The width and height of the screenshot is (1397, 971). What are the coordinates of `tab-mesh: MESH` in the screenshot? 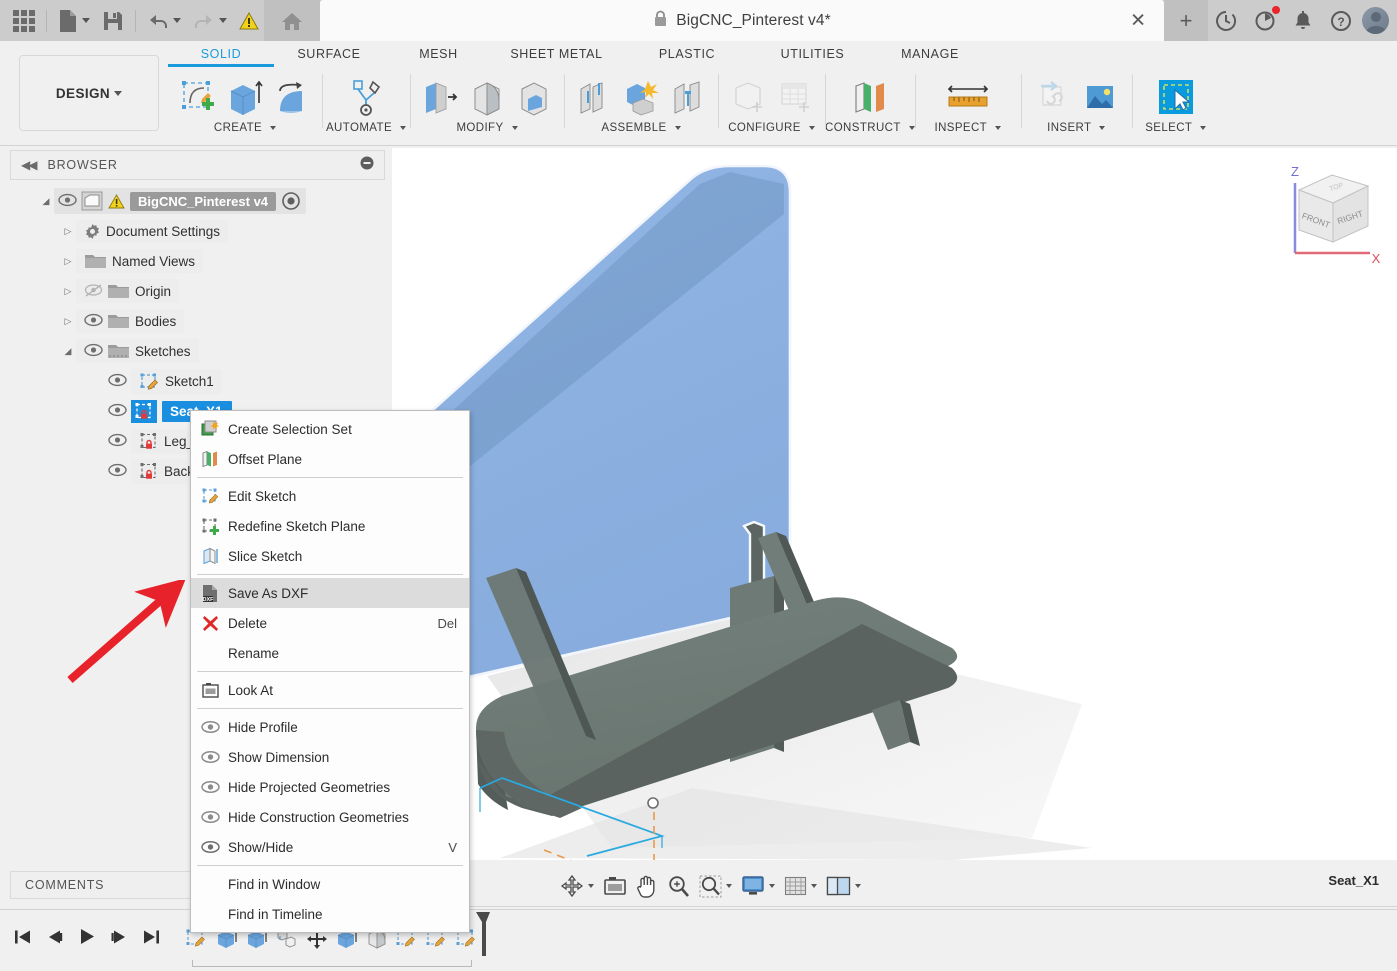 It's located at (438, 55).